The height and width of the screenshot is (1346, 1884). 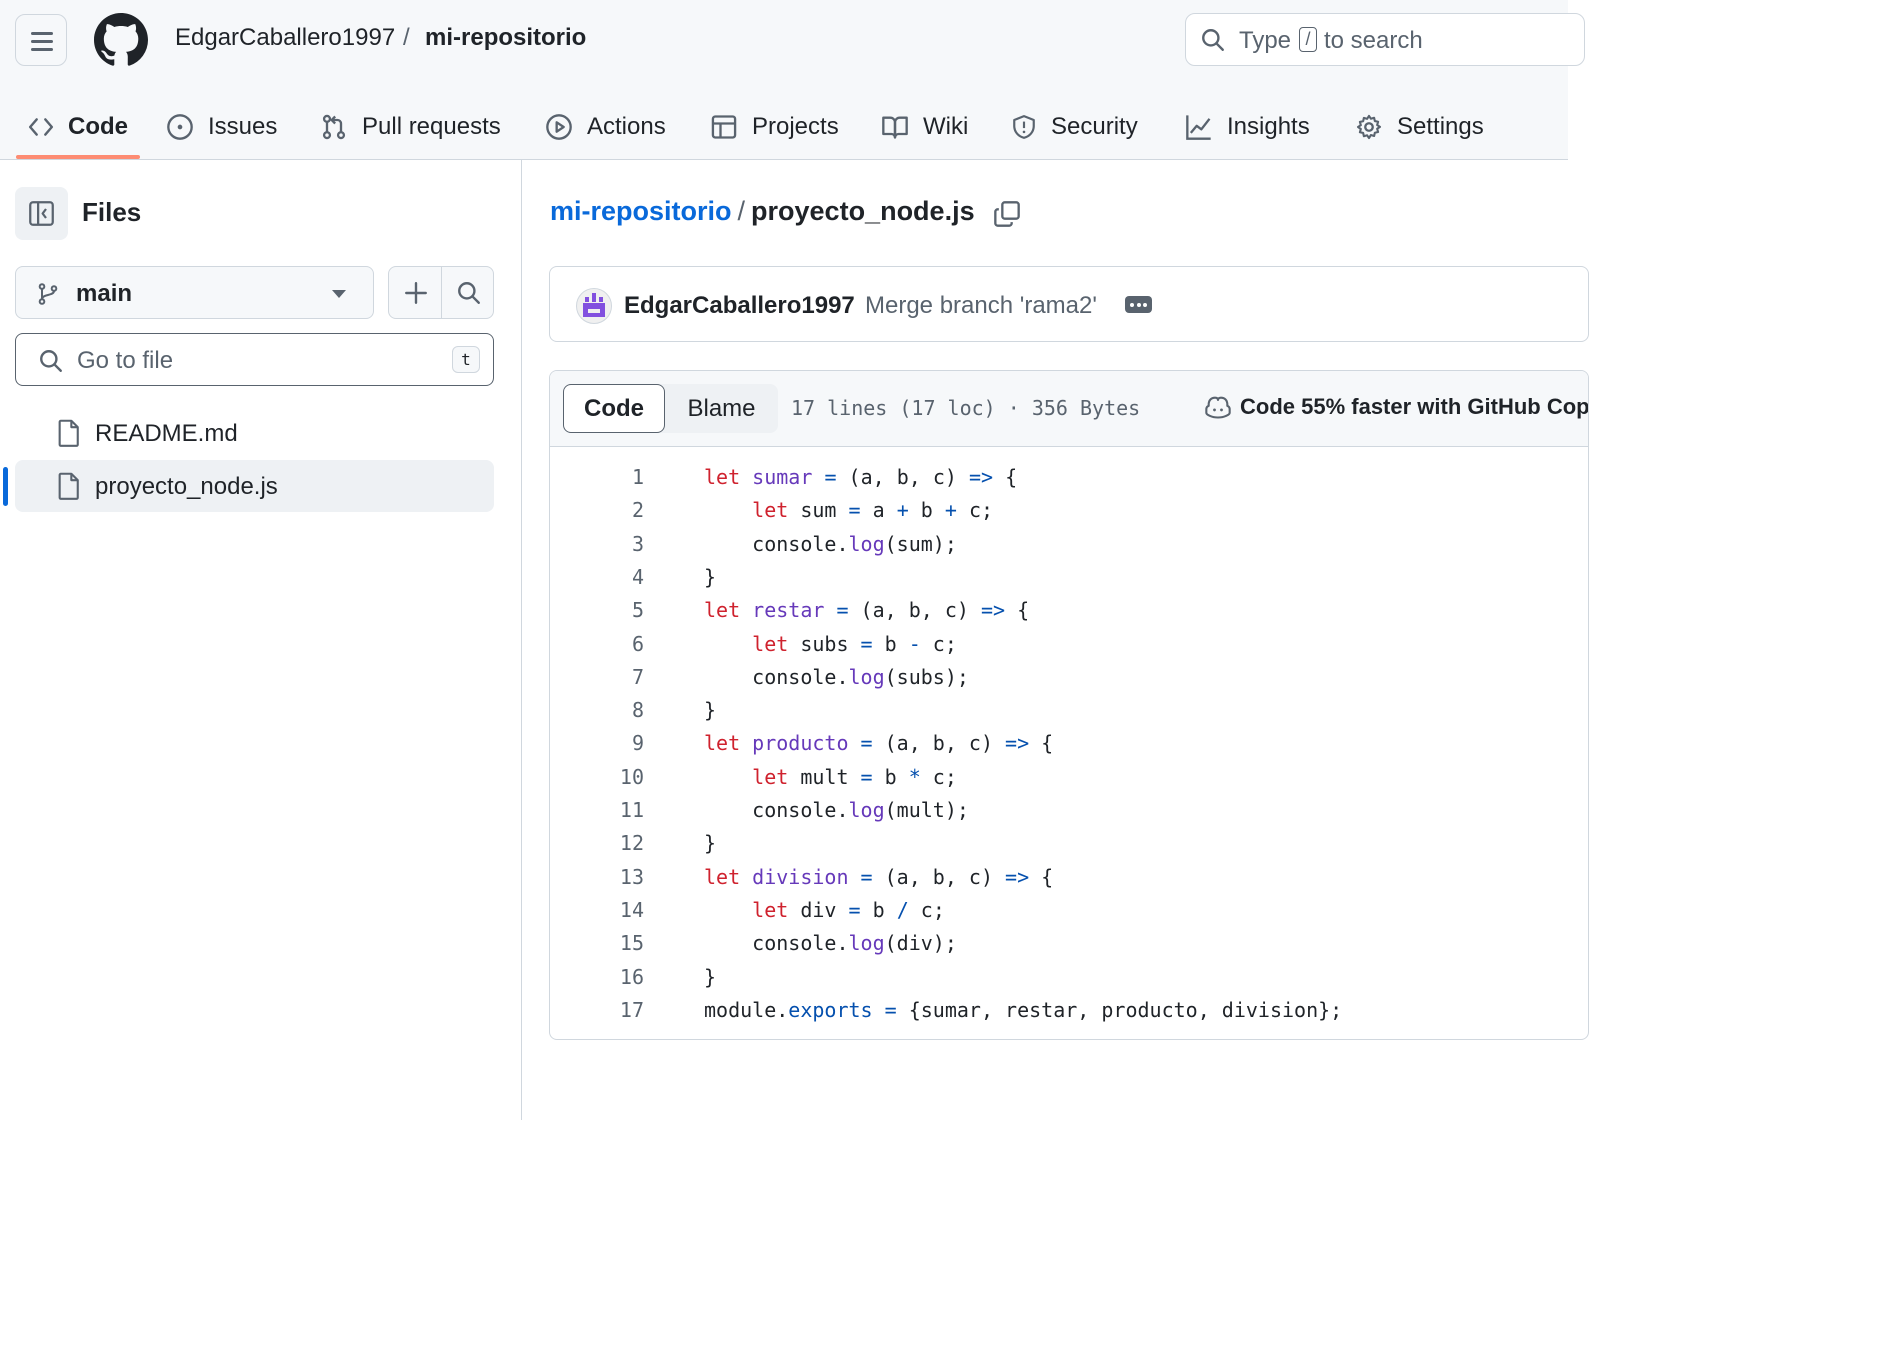 I want to click on code-line: 10 let mult = b * c;, so click(x=1069, y=777).